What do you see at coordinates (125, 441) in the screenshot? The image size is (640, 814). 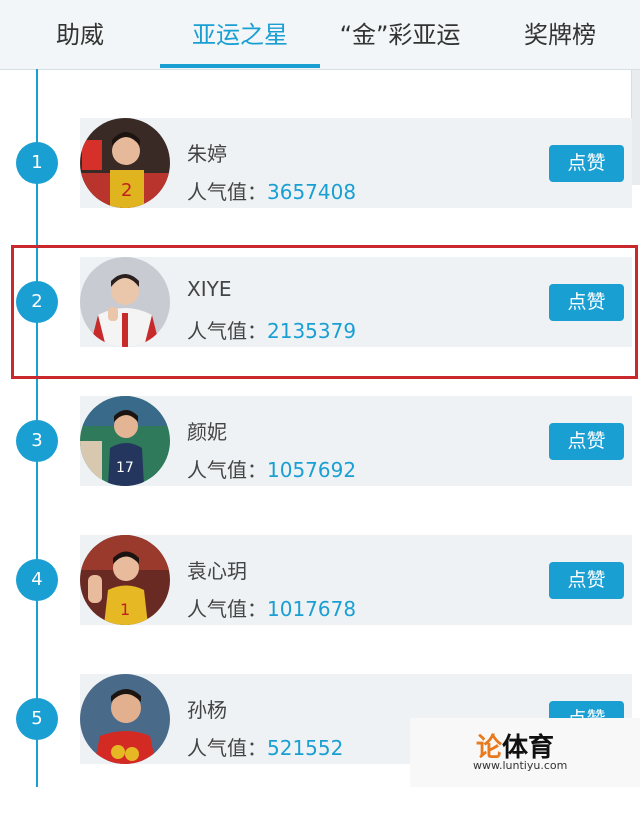 I see `athlete-avatar: 17` at bounding box center [125, 441].